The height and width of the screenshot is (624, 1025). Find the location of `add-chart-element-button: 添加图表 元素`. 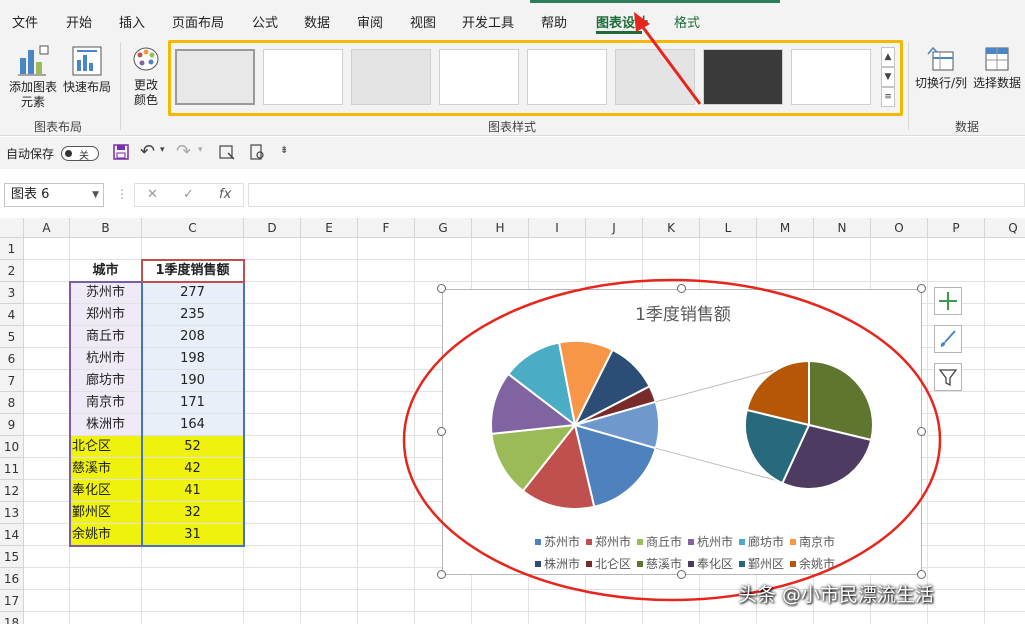

add-chart-element-button: 添加图表 元素 is located at coordinates (33, 77).